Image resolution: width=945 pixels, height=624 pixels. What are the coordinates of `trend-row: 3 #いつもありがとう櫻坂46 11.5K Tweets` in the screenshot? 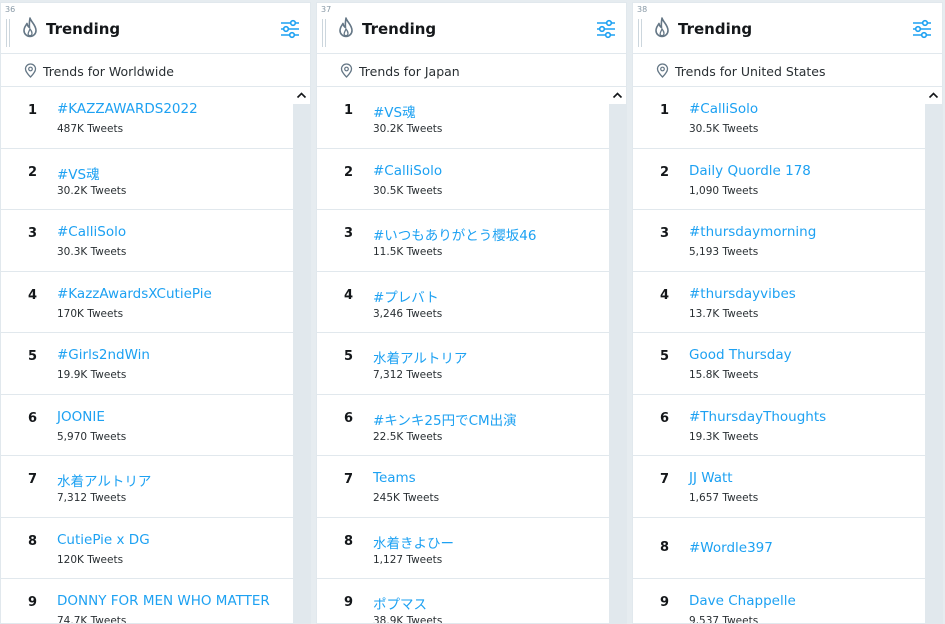 It's located at (464, 241).